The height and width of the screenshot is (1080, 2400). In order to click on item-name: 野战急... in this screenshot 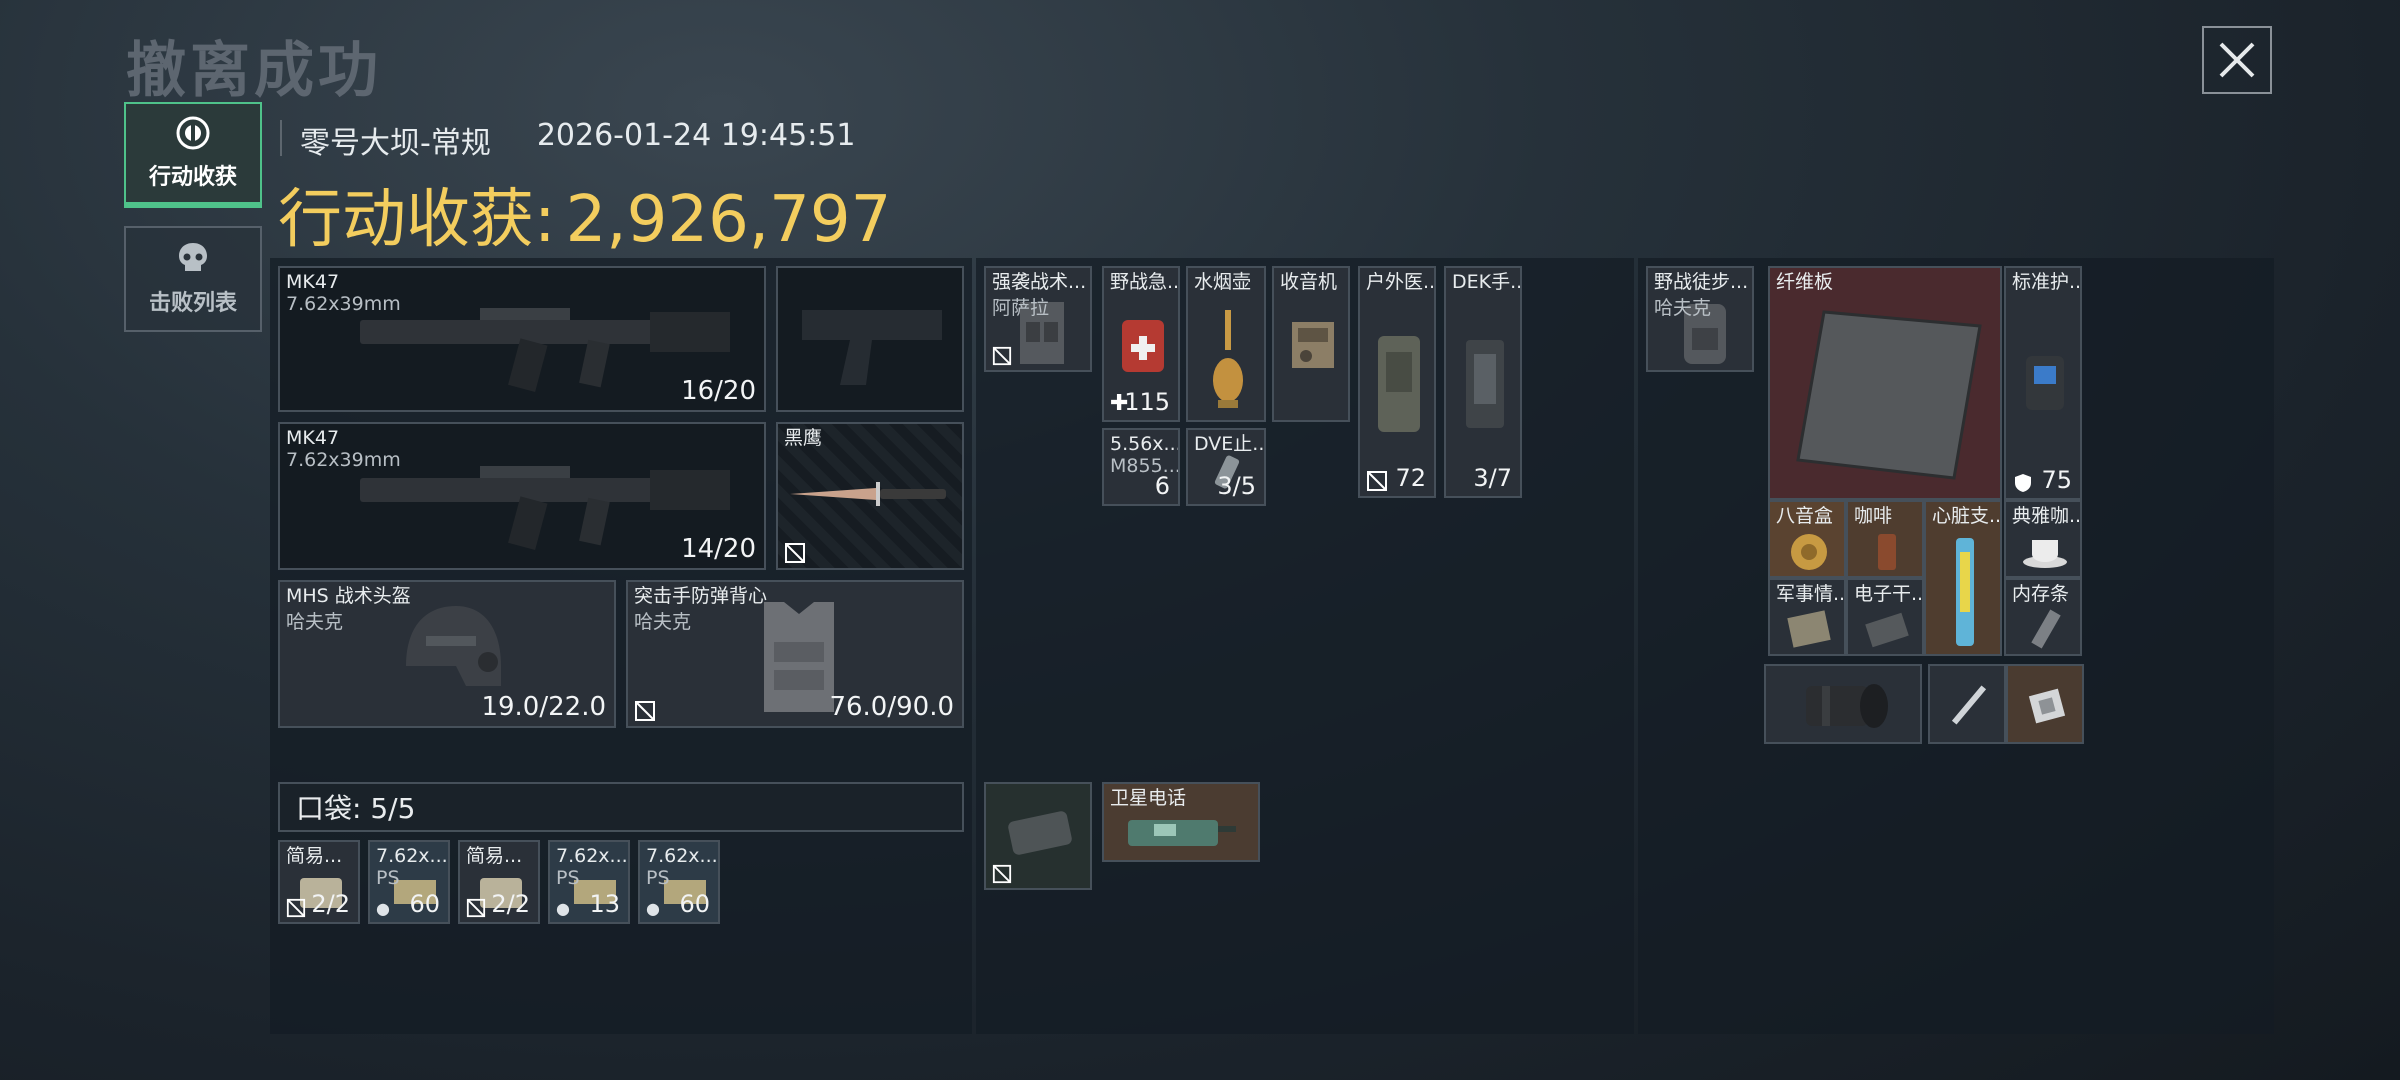, I will do `click(1145, 282)`.